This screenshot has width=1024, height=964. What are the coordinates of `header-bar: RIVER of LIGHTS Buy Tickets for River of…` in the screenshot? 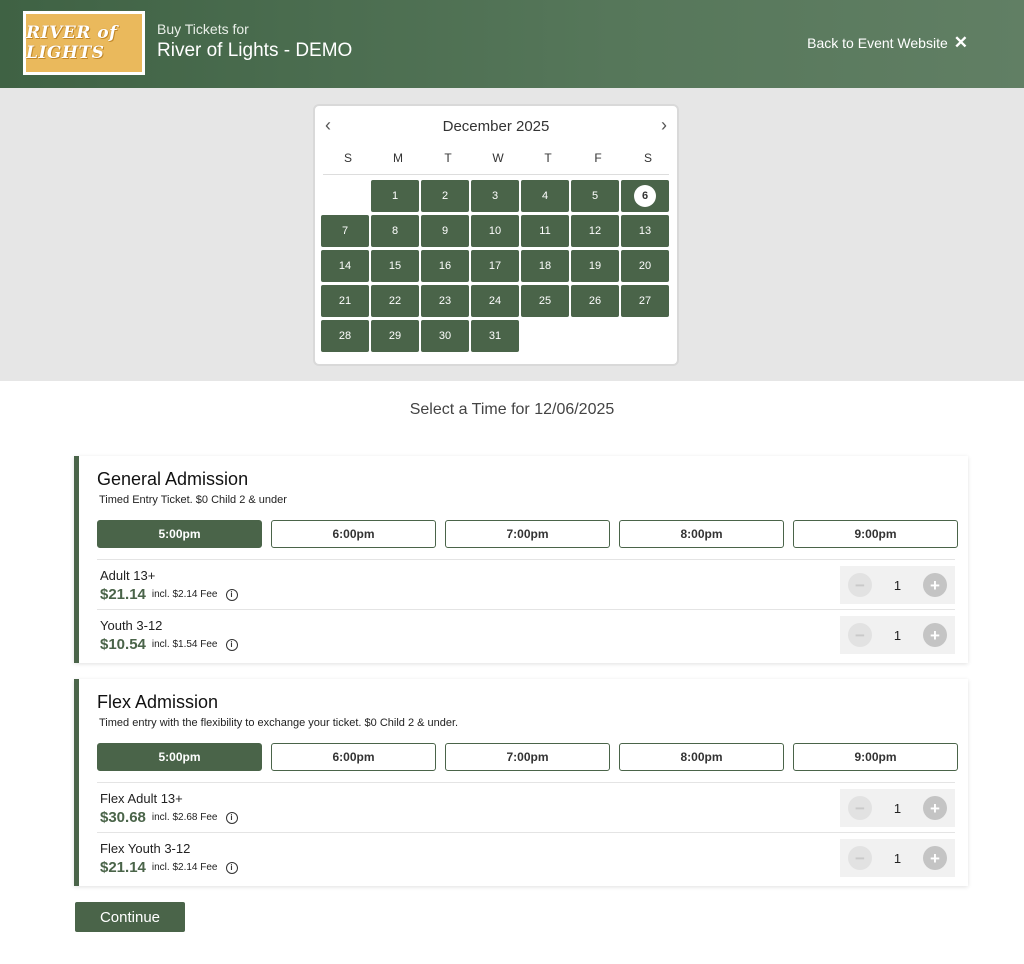 It's located at (512, 44).